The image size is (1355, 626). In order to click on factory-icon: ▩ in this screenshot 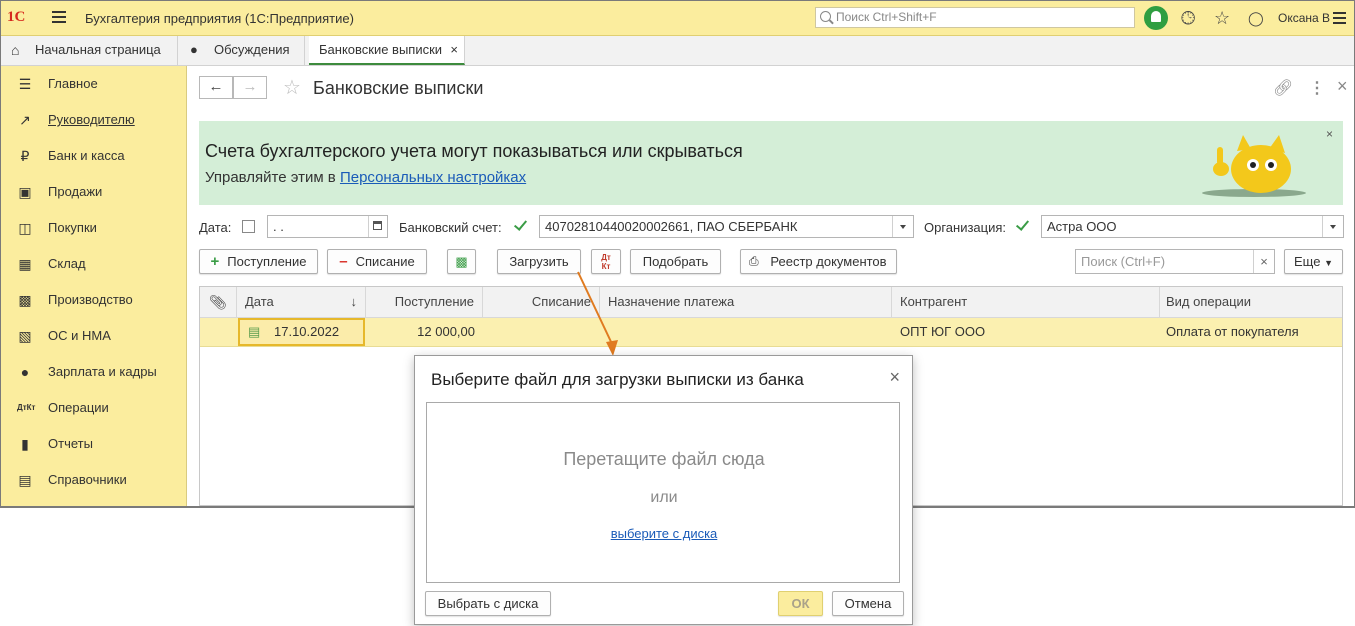, I will do `click(25, 300)`.